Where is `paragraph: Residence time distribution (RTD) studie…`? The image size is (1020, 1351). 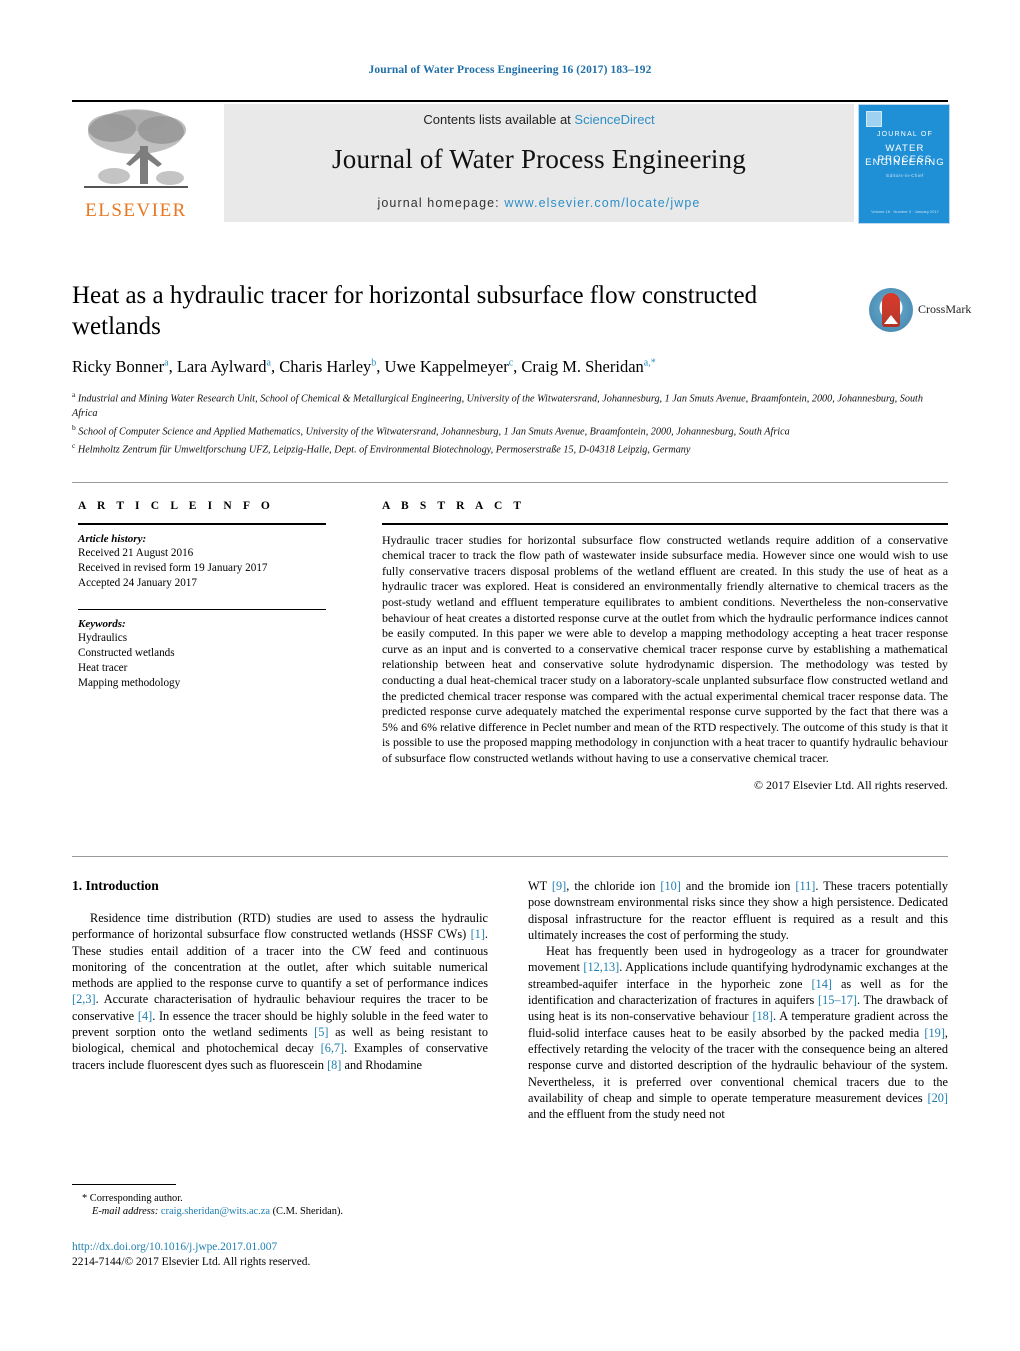
paragraph: Residence time distribution (RTD) studie… is located at coordinates (280, 991).